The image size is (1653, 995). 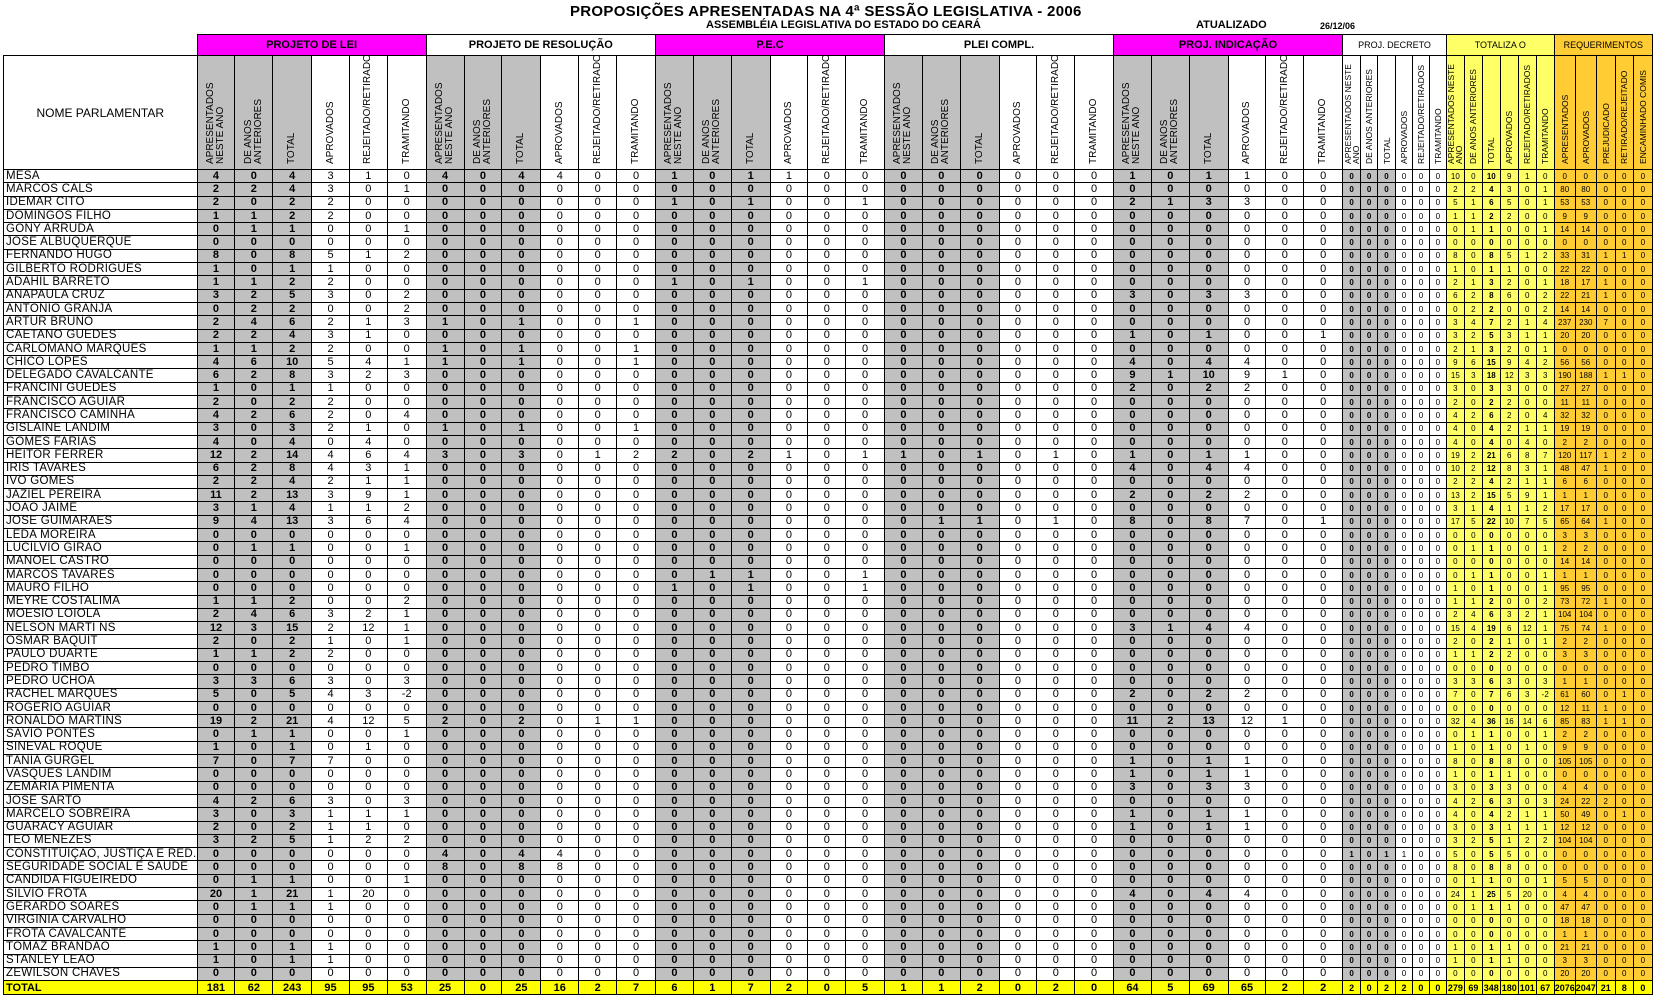 I want to click on member-name: GUARACY AGUIAR, so click(x=100, y=827).